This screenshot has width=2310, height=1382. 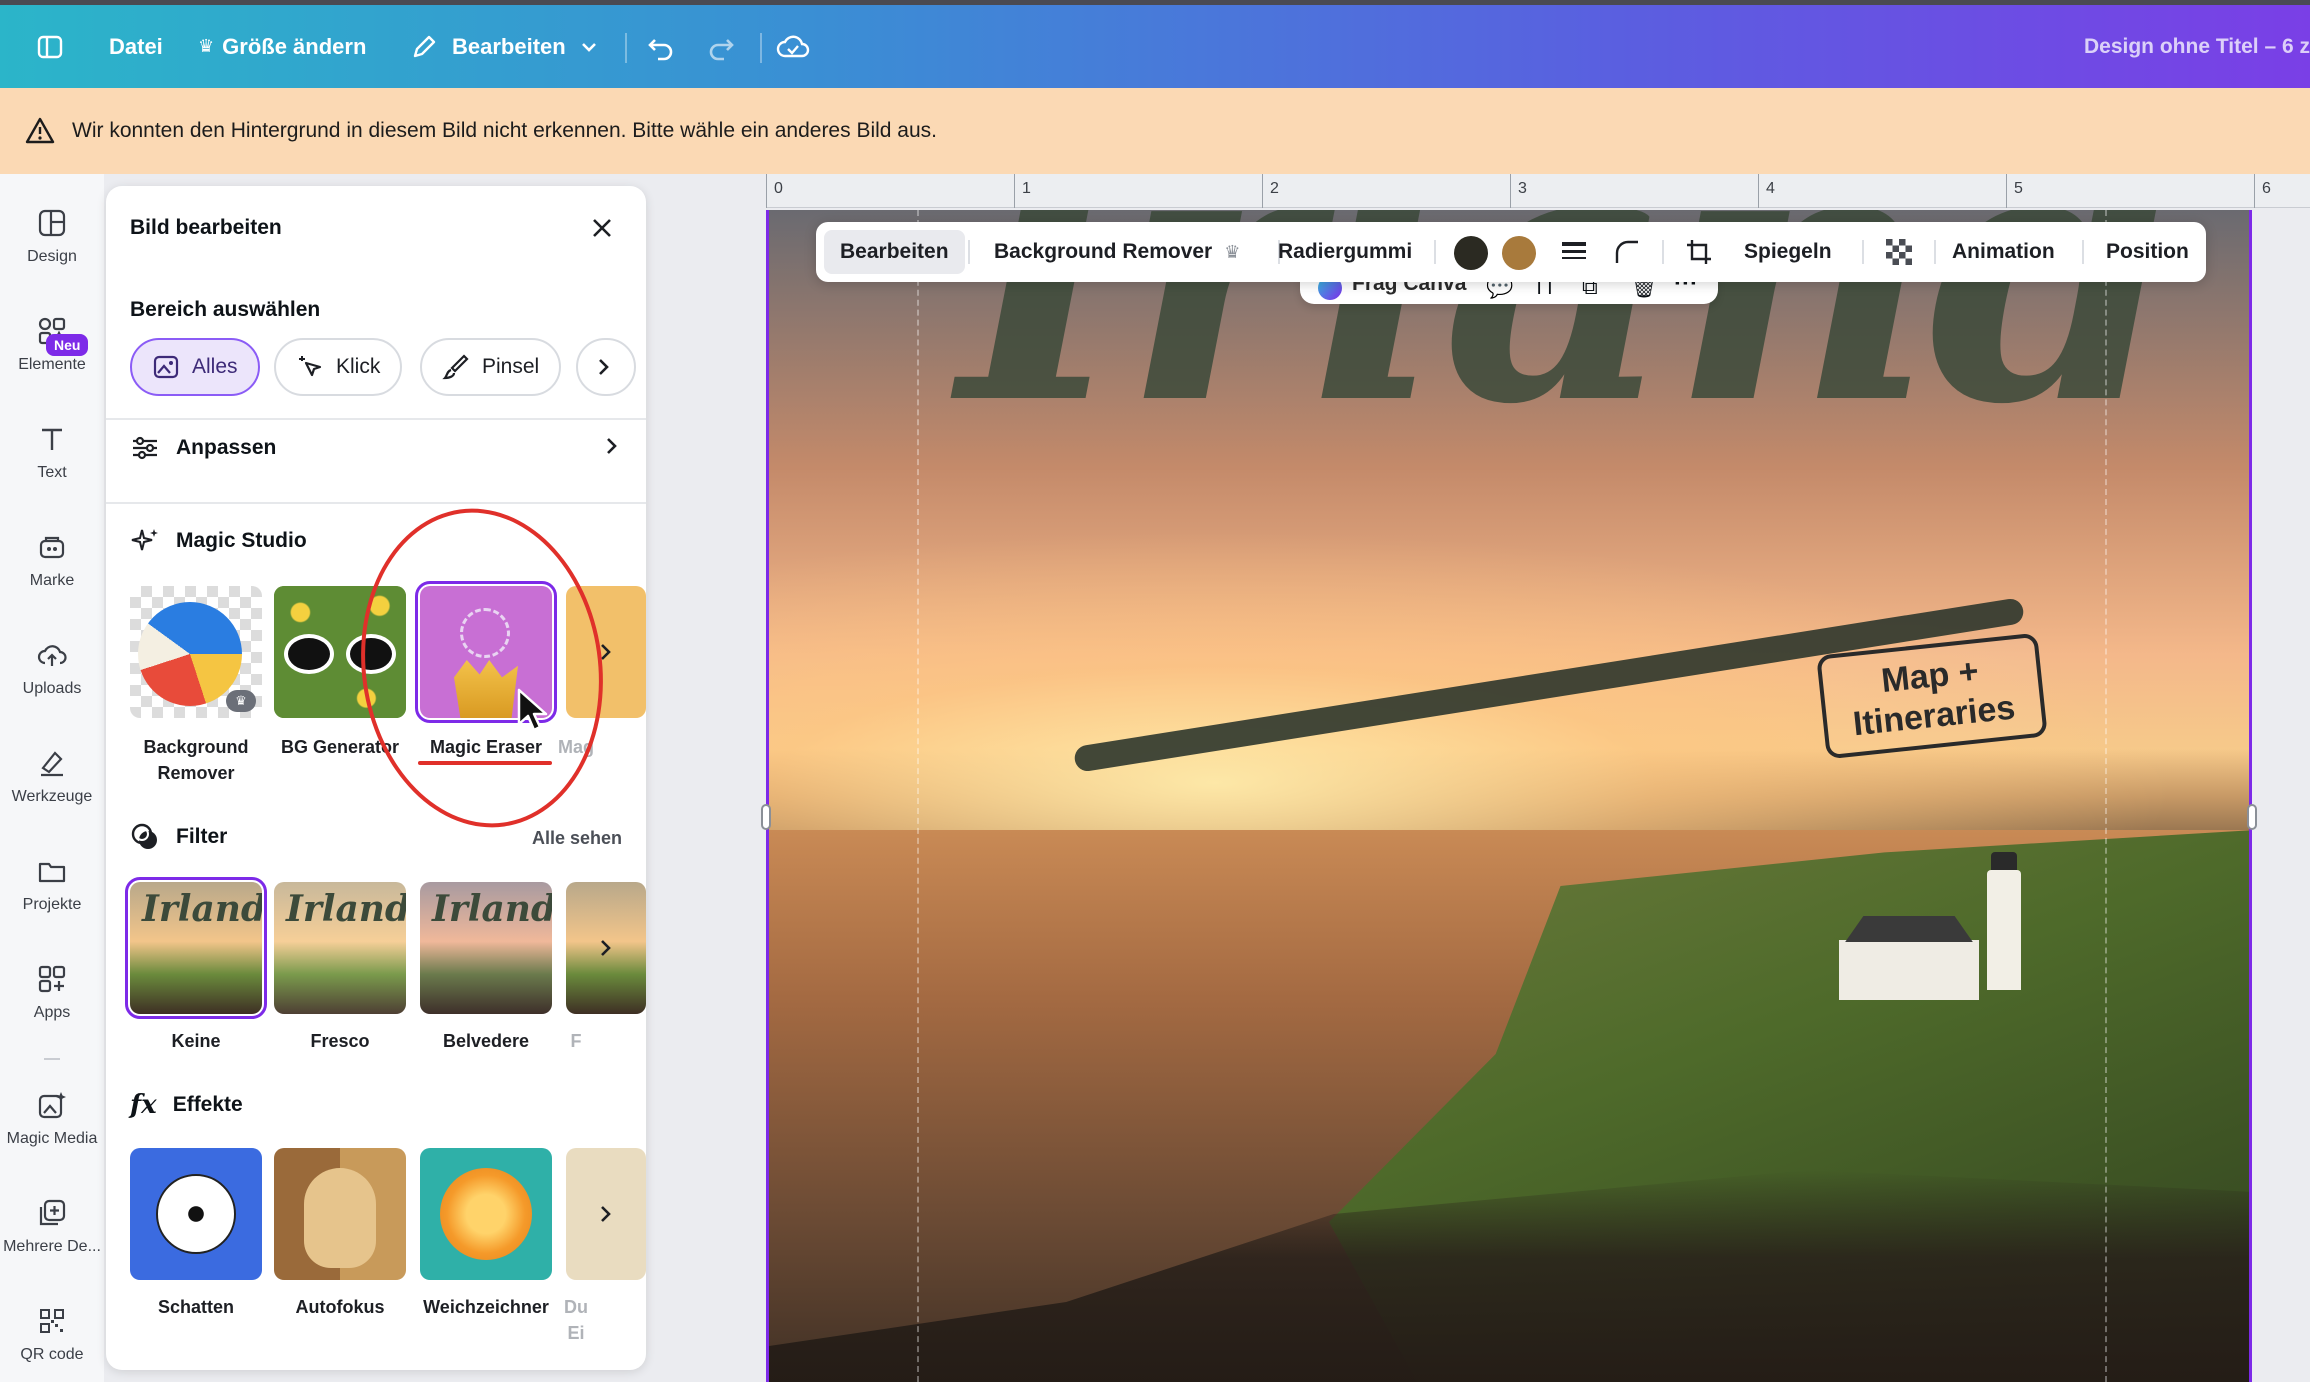 What do you see at coordinates (206, 227) in the screenshot?
I see `panel-title: Bild bearbeiten` at bounding box center [206, 227].